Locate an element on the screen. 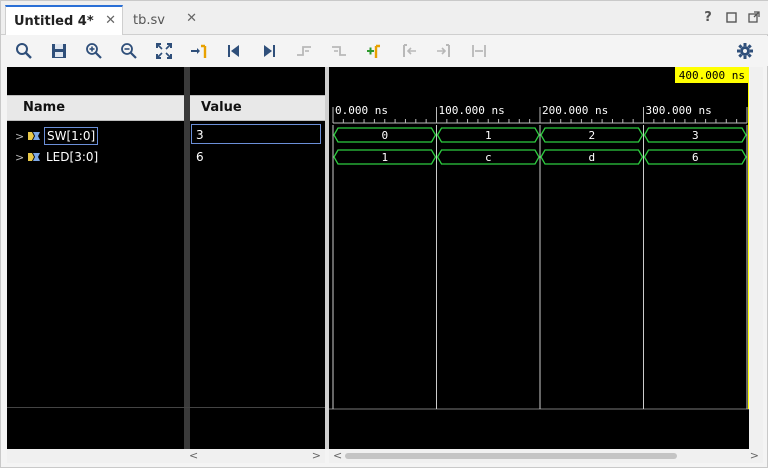 Image resolution: width=768 pixels, height=468 pixels. tab-bar: Untitled 4* ✕ tb.sv ✕ ? is located at coordinates (384, 18).